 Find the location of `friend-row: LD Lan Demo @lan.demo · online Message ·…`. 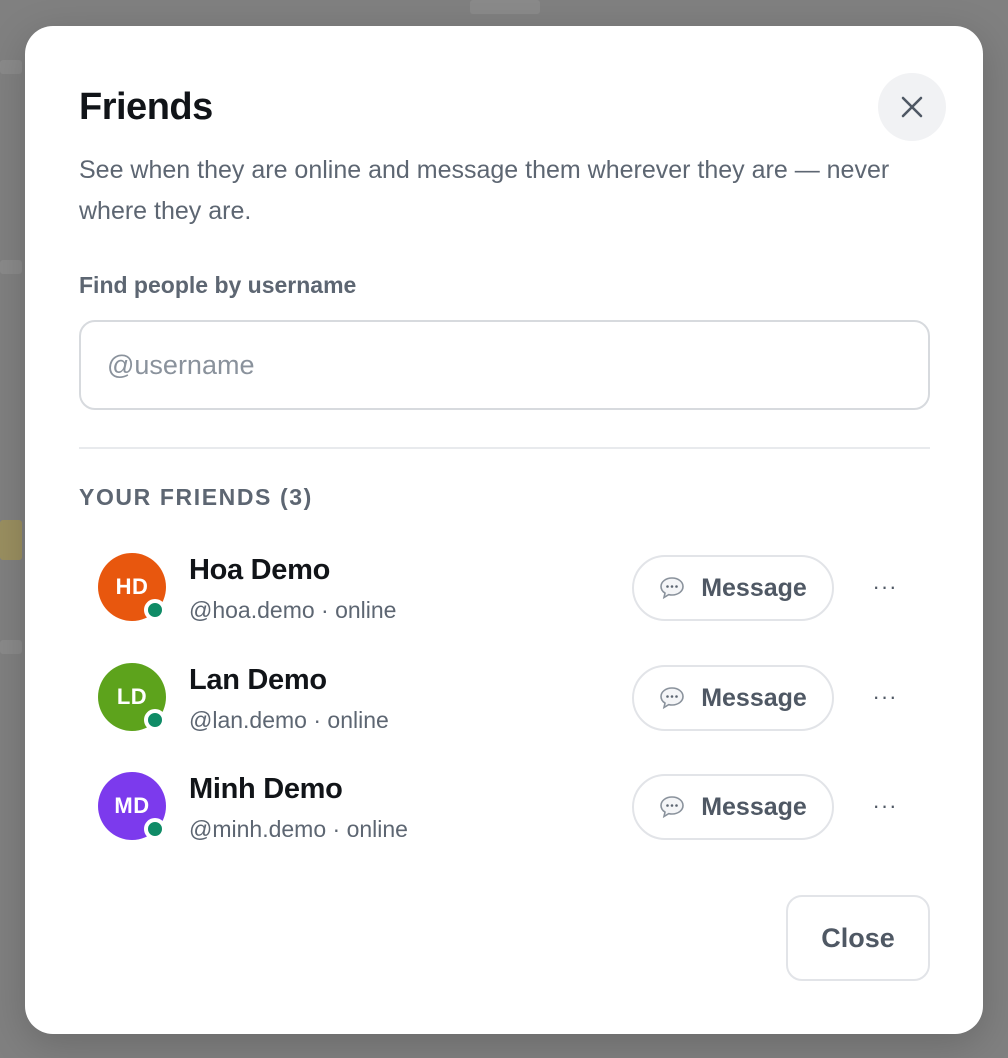

friend-row: LD Lan Demo @lan.demo · online Message ·… is located at coordinates (504, 708).